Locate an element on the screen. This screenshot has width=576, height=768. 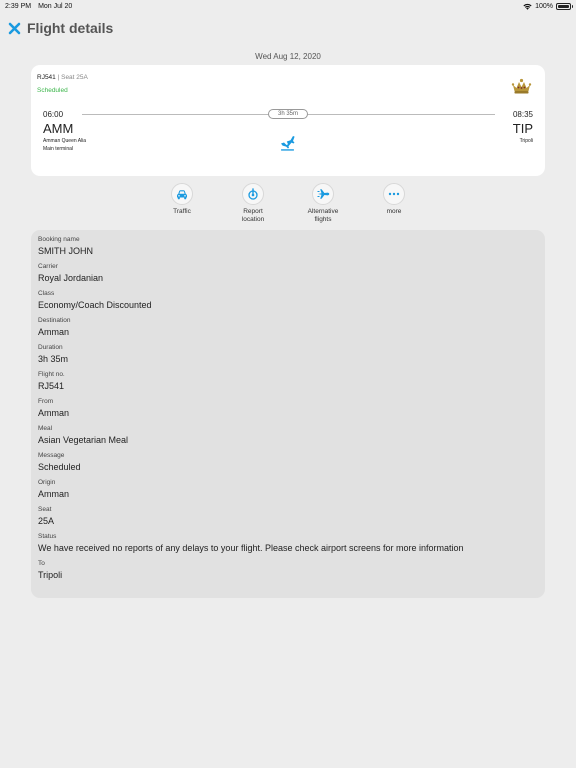
departure-airport: Amman Queen Alia Main terminal is located at coordinates (64, 145).